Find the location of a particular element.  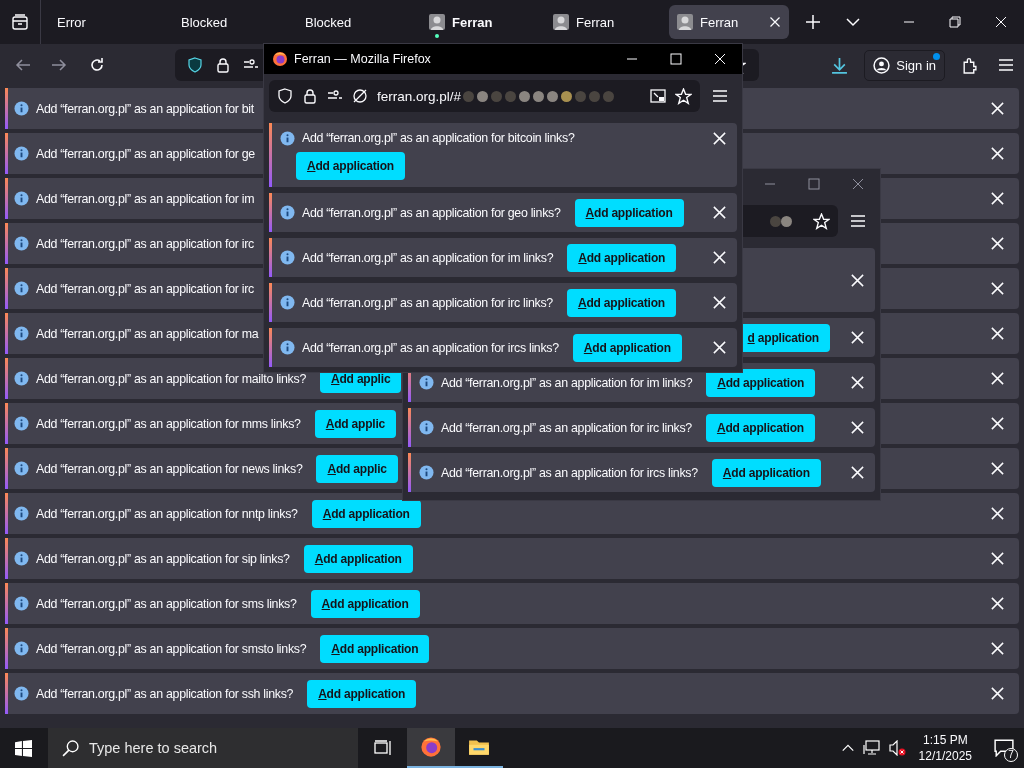

notification-text: Add “ferran.org.pl” as an application for ge is located at coordinates (145, 153).